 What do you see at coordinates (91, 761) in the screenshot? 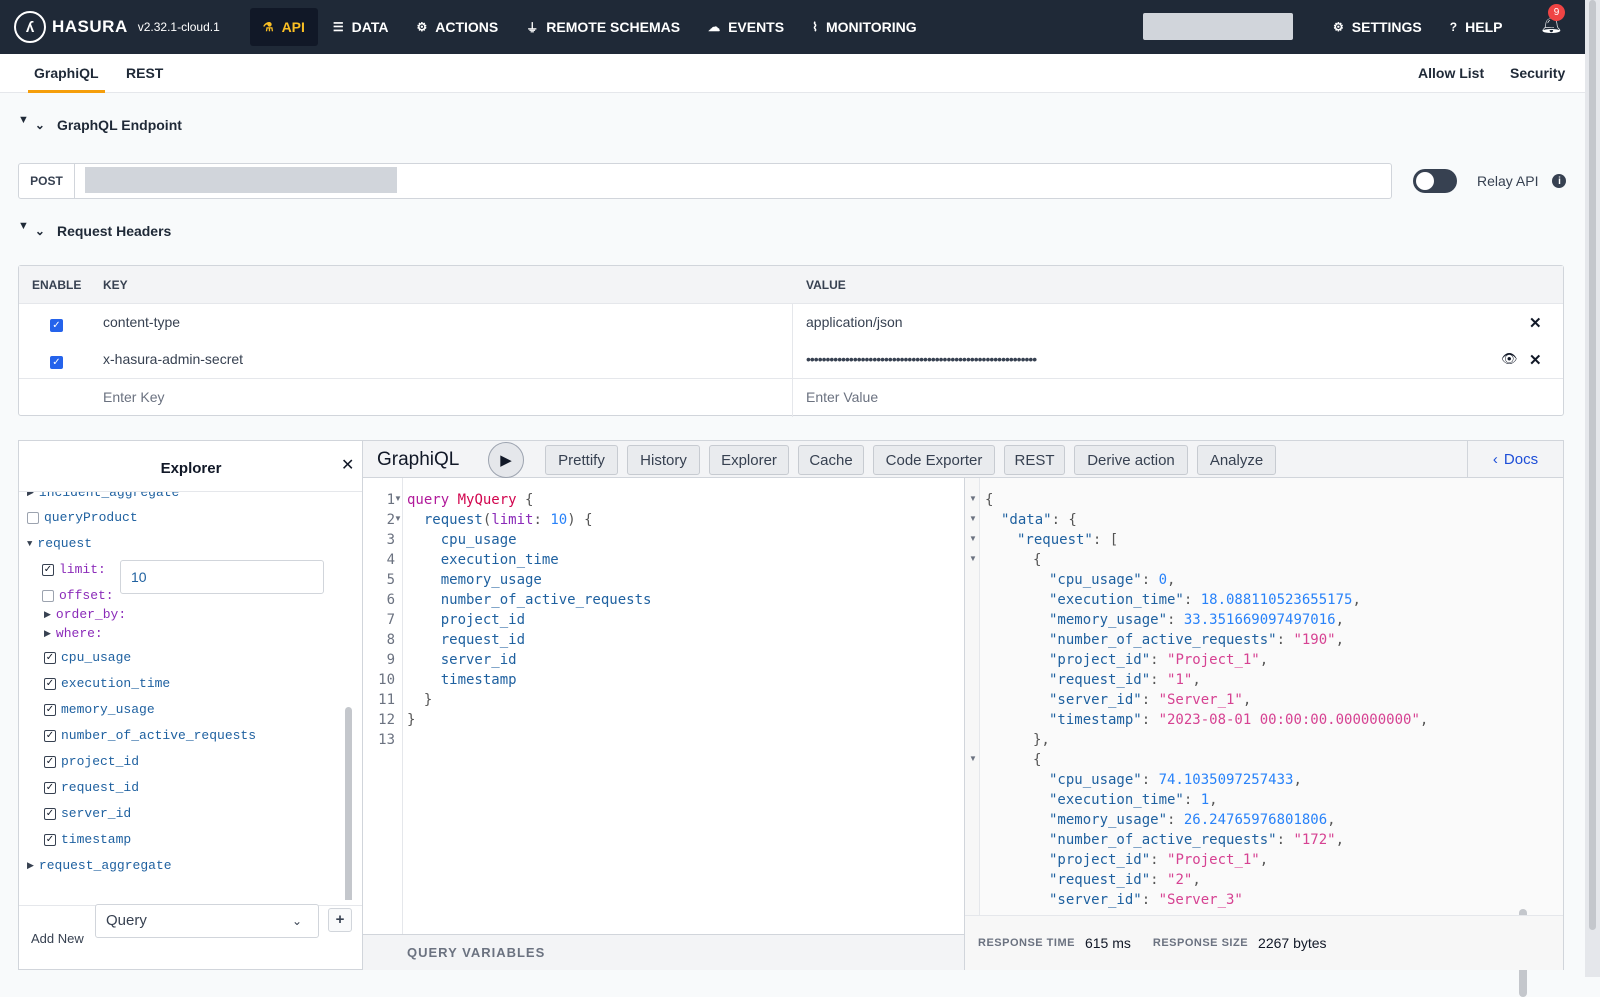
I see `field-project-id: ✓ project_id` at bounding box center [91, 761].